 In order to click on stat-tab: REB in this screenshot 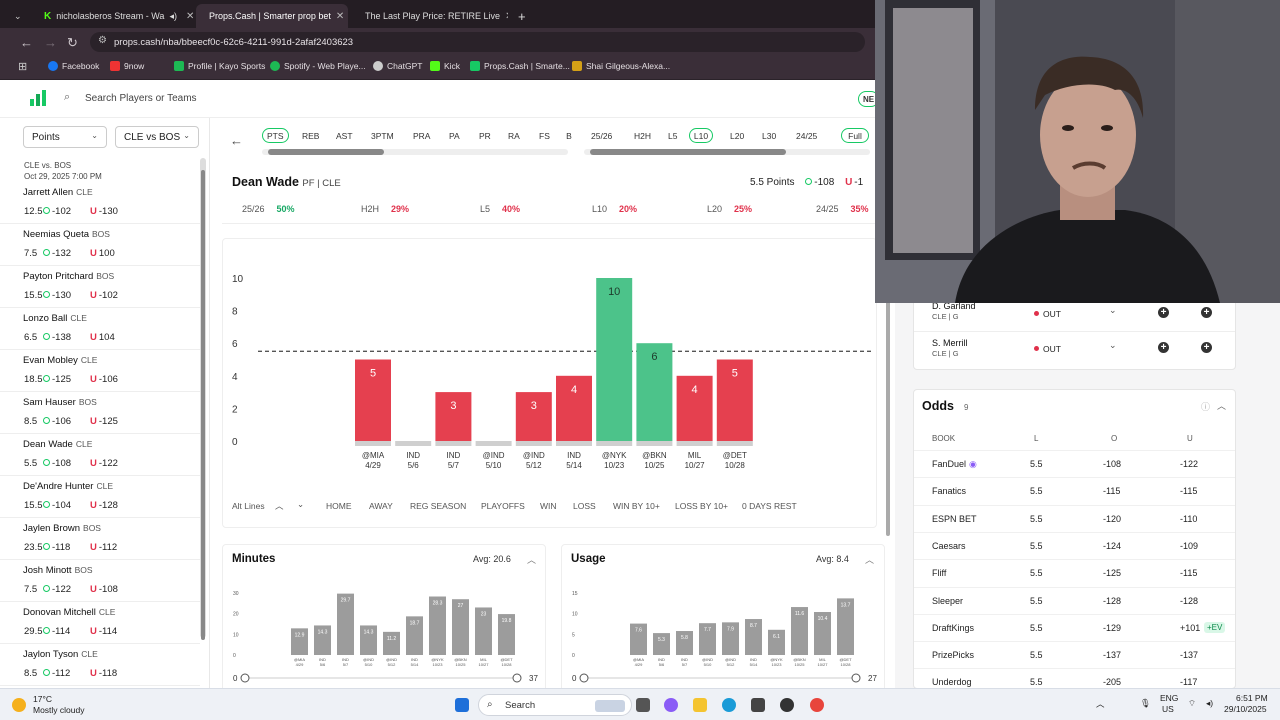, I will do `click(310, 135)`.